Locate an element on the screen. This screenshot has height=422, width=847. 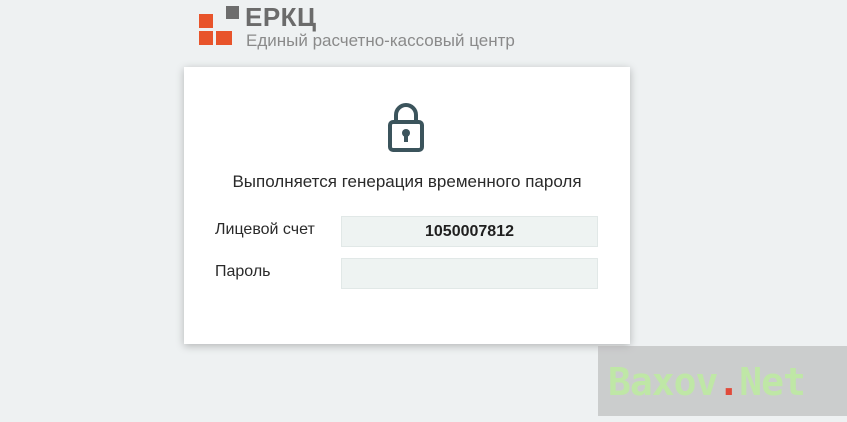
password-field is located at coordinates (469, 273).